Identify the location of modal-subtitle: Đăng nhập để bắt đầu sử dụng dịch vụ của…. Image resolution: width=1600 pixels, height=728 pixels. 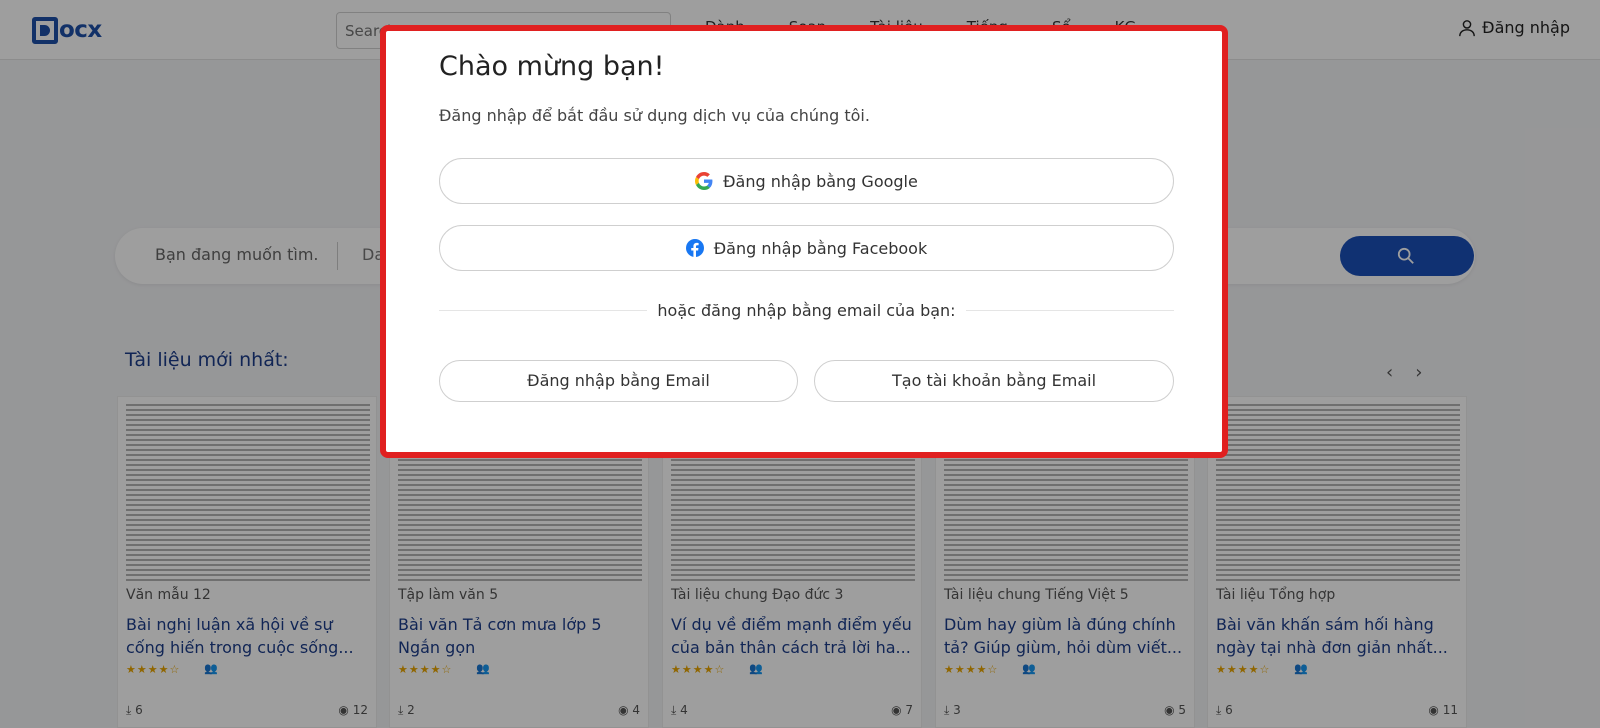
(654, 115).